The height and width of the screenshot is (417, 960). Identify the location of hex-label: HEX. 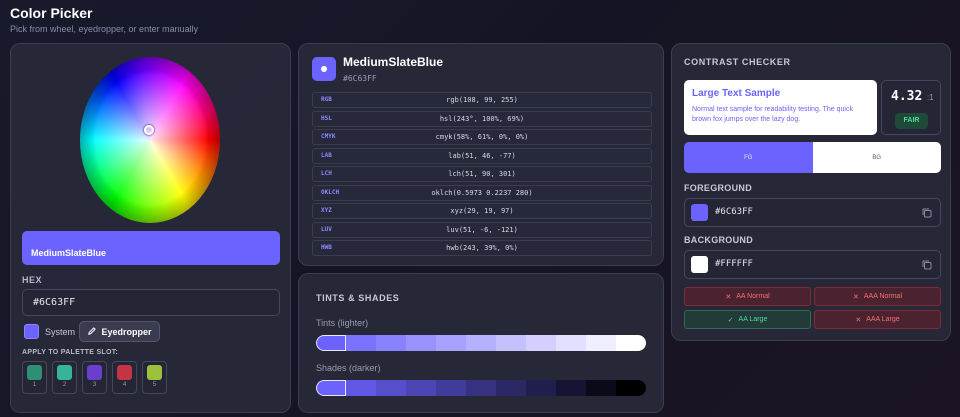
(32, 280).